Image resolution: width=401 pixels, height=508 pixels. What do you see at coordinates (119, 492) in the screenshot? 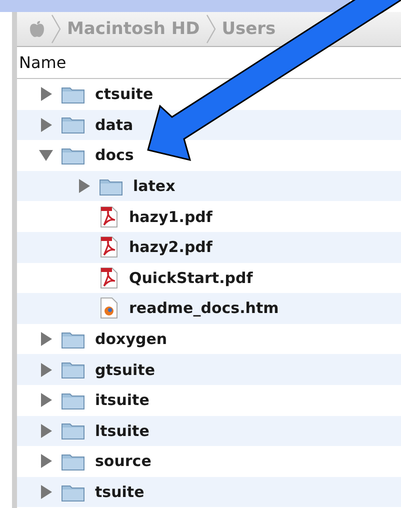
I see `item-name: tsuite` at bounding box center [119, 492].